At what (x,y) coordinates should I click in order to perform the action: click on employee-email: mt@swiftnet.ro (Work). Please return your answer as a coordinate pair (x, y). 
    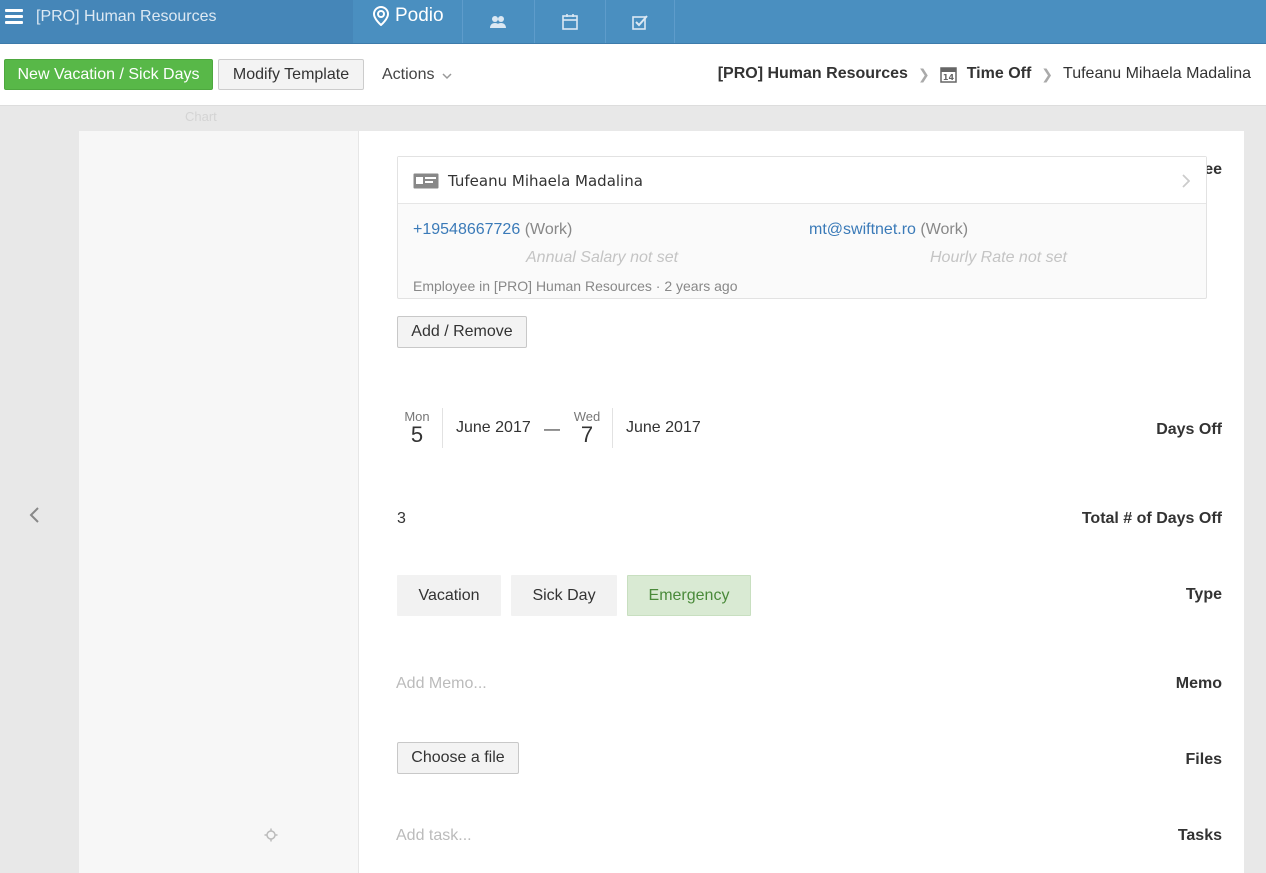
    Looking at the image, I should click on (888, 230).